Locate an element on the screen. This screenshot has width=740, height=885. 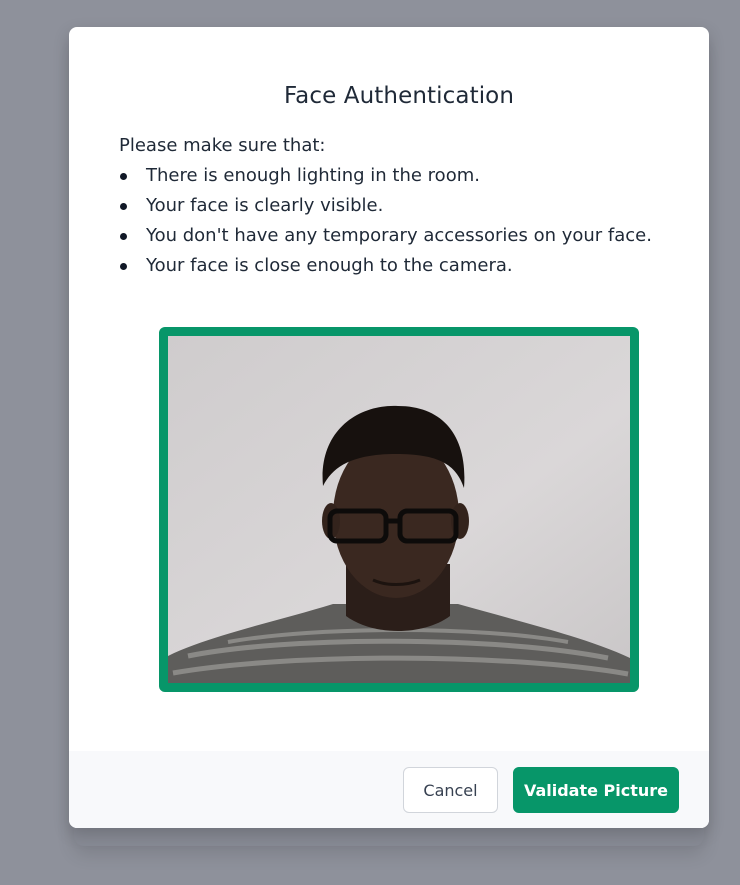
cancel-button: Cancel is located at coordinates (450, 790).